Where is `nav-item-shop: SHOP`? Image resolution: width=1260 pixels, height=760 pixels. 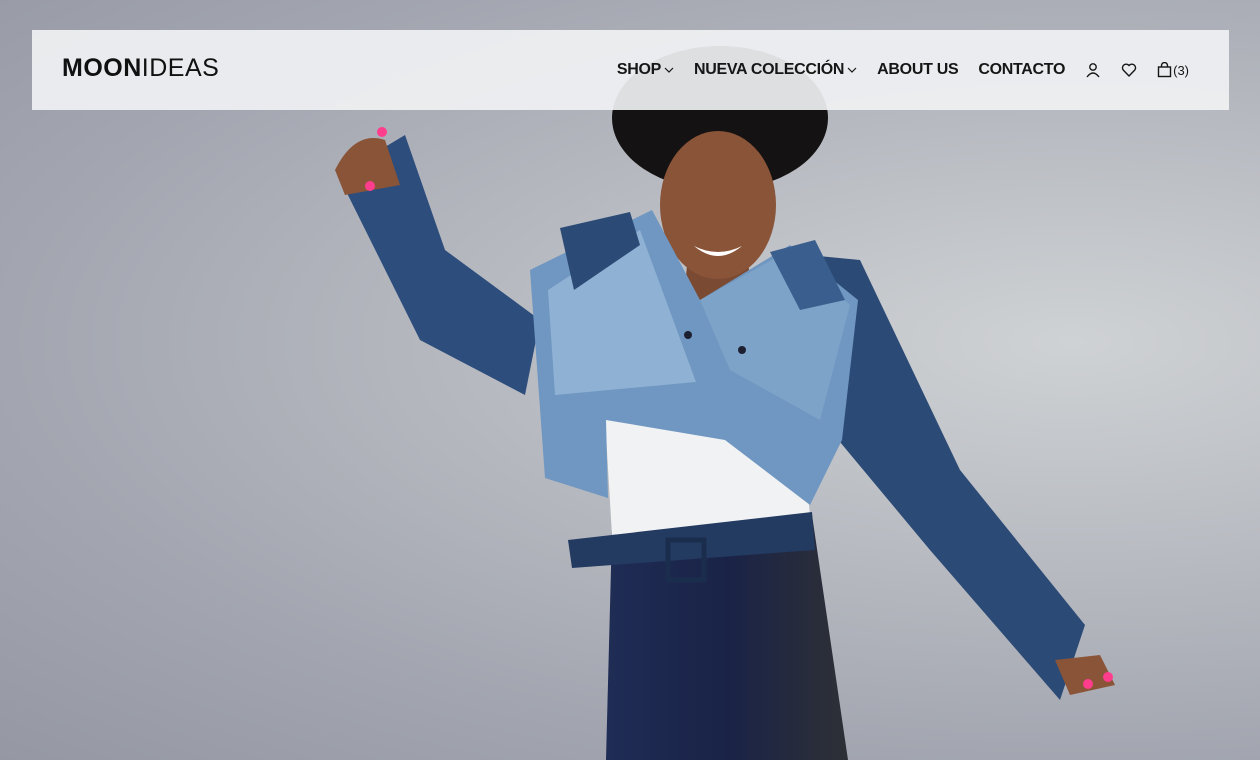
nav-item-shop: SHOP is located at coordinates (645, 70).